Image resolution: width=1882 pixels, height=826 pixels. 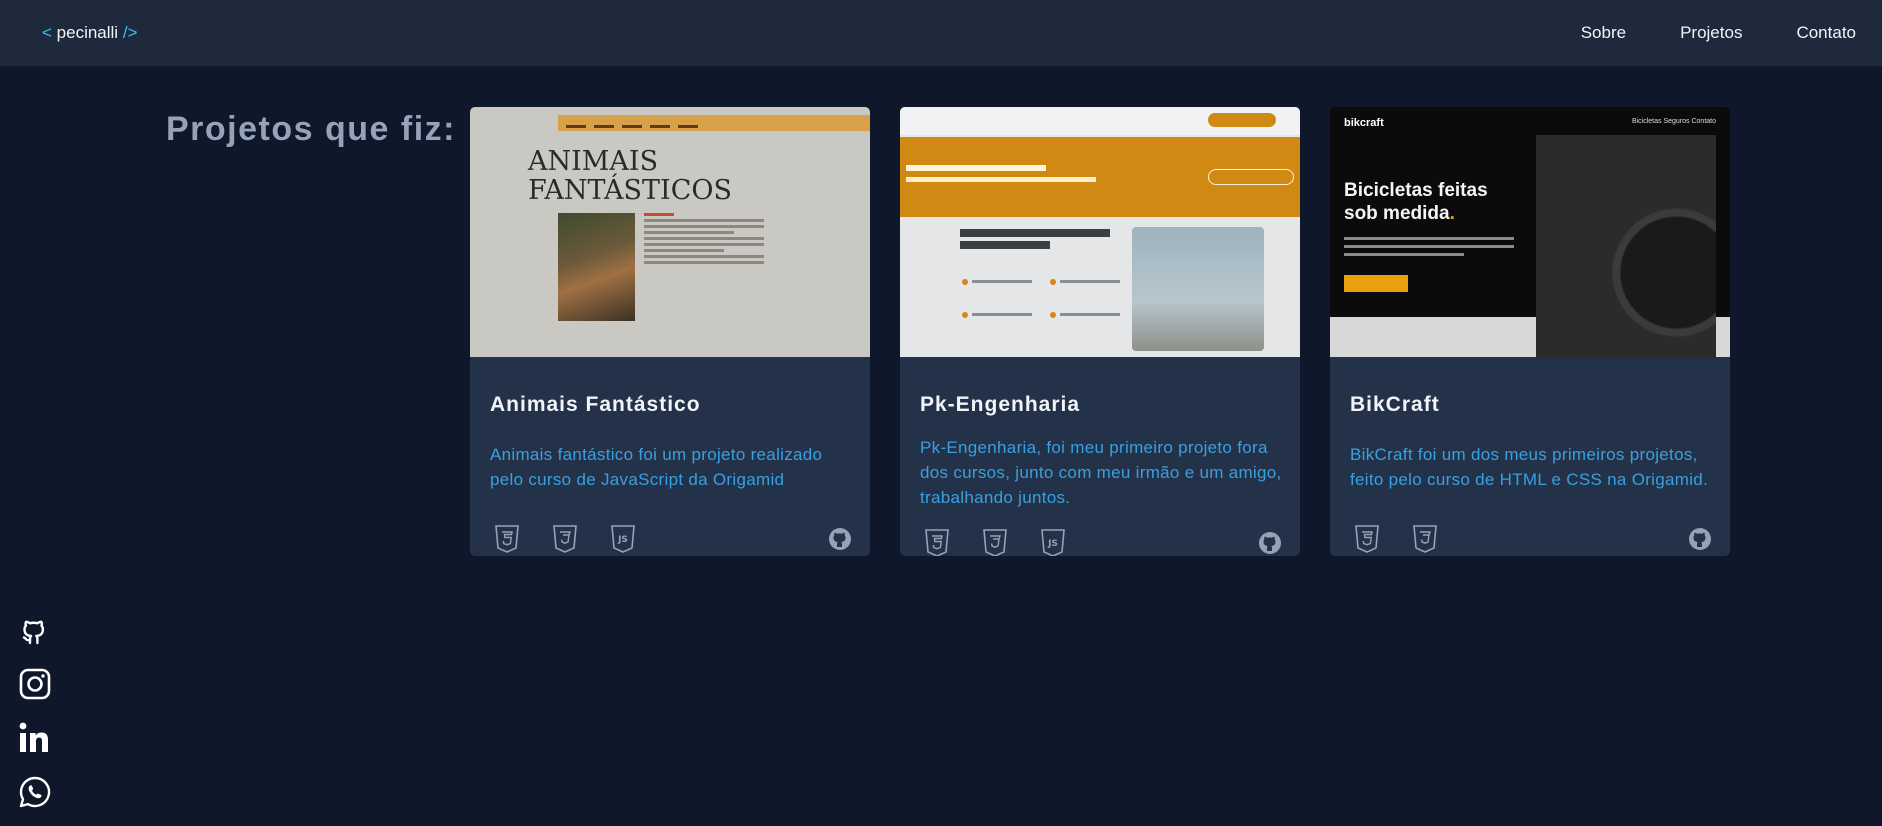 I want to click on thumbnail-menu: Bicicletas Seguros Contato, so click(x=1673, y=121).